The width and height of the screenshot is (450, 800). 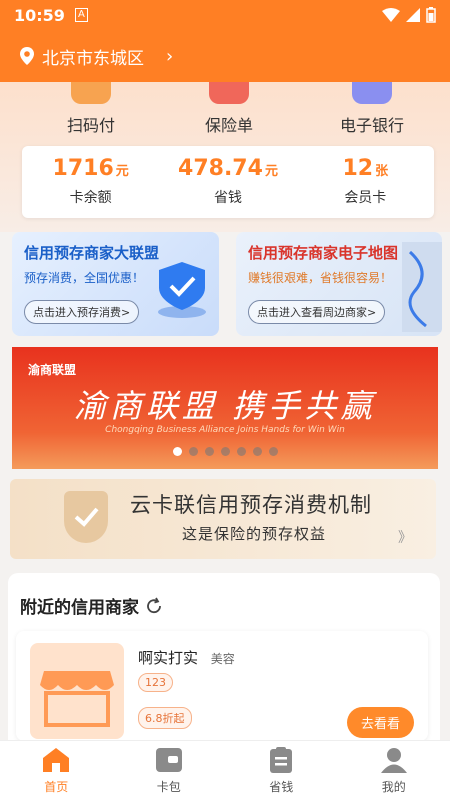 I want to click on tab-profile: 我的, so click(x=394, y=770).